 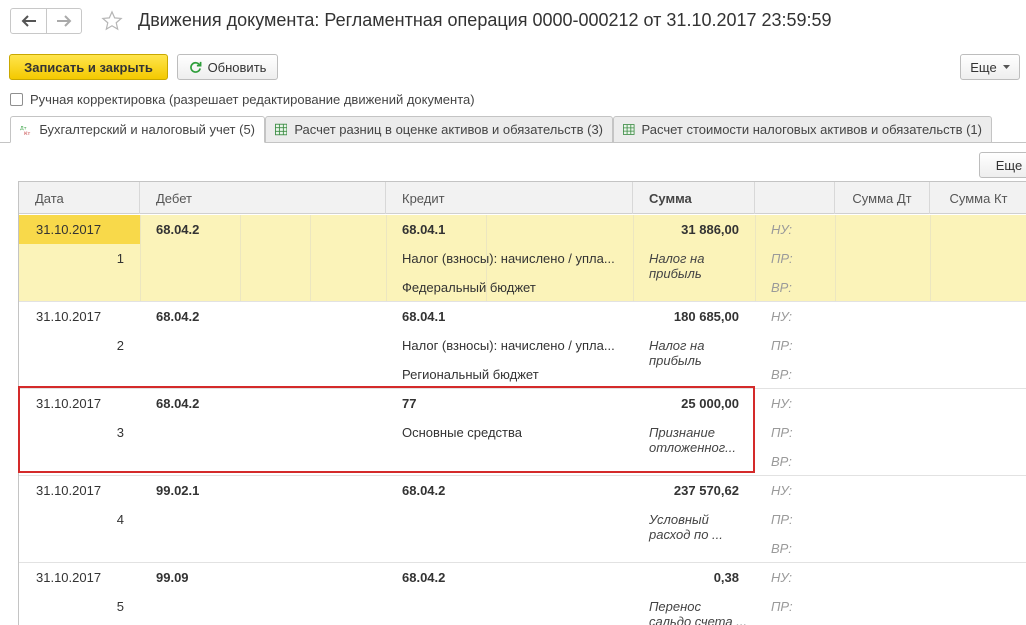 I want to click on cell-content-line-1: Признание, so click(x=682, y=432).